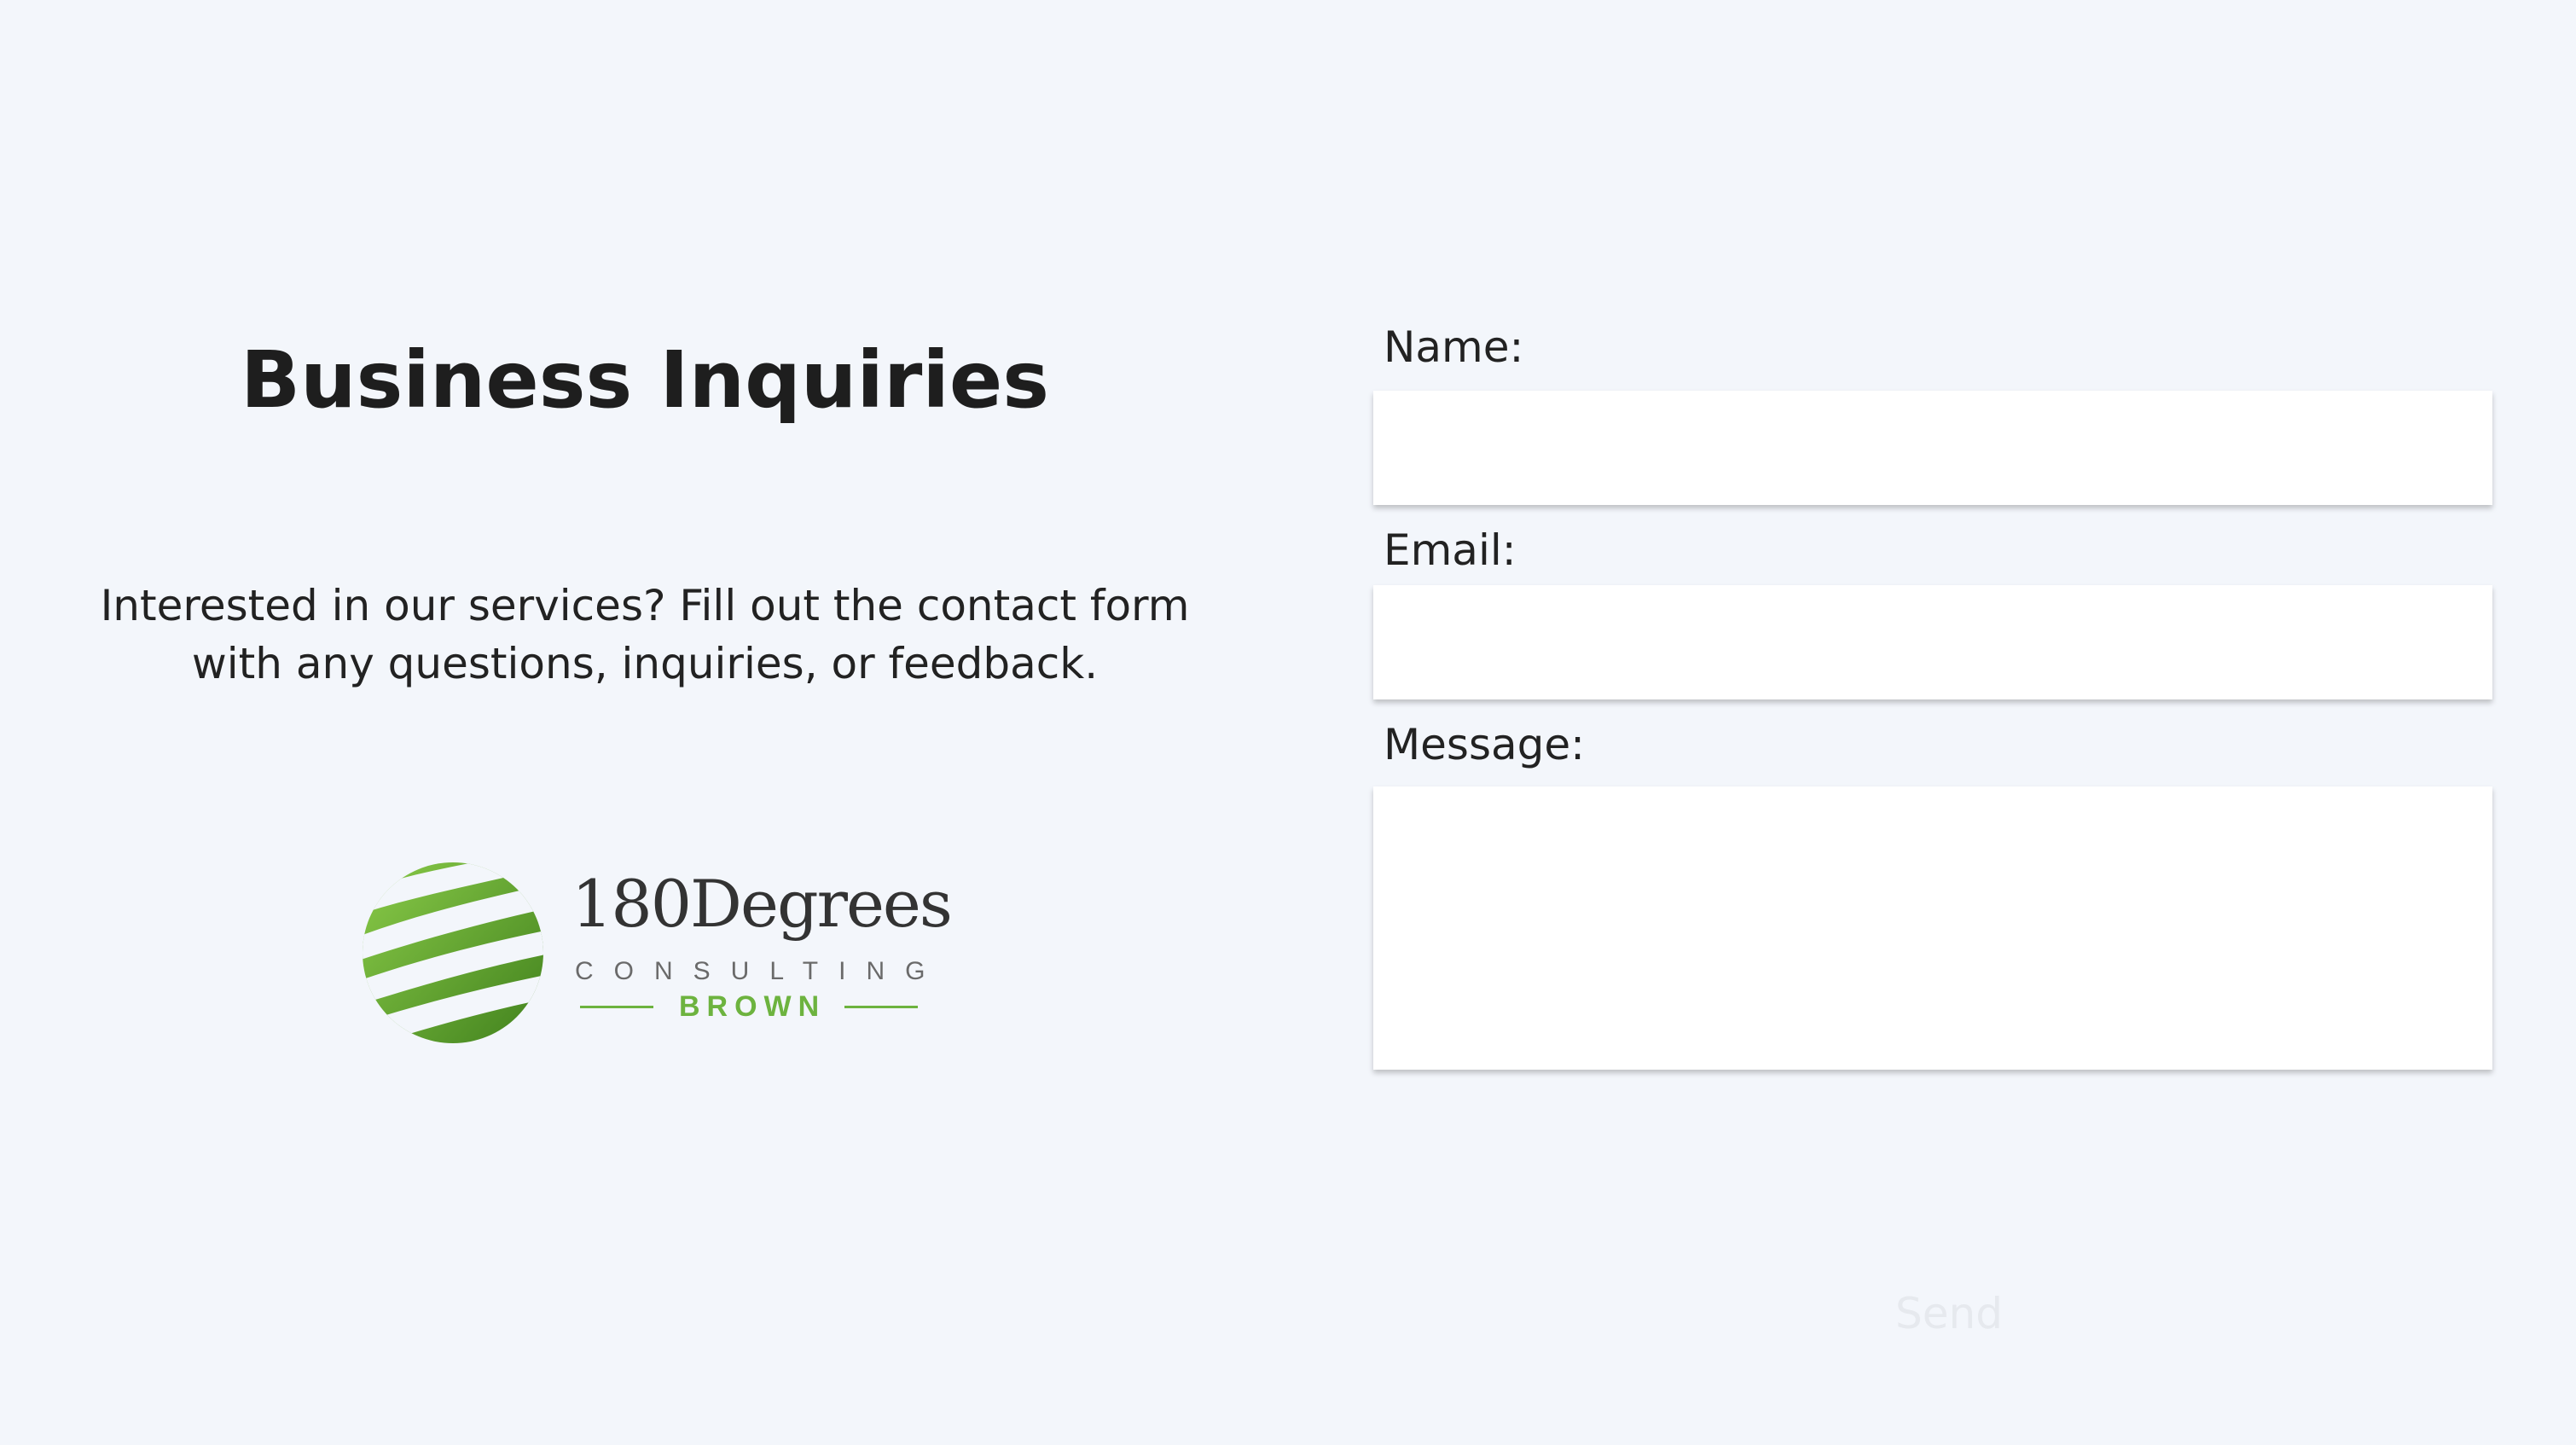 Image resolution: width=2576 pixels, height=1445 pixels. I want to click on name-field, so click(1932, 448).